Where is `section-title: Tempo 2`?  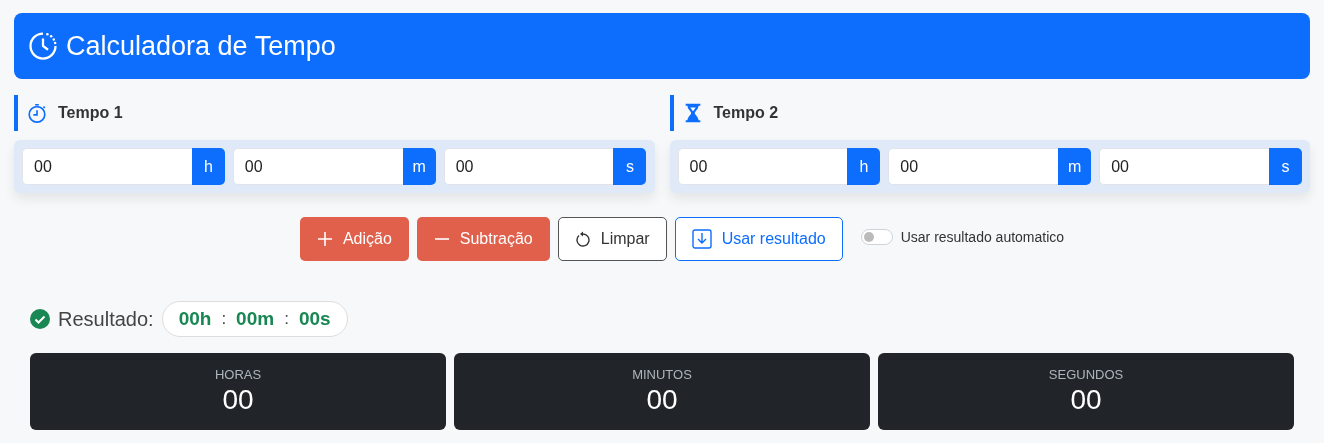
section-title: Tempo 2 is located at coordinates (746, 113).